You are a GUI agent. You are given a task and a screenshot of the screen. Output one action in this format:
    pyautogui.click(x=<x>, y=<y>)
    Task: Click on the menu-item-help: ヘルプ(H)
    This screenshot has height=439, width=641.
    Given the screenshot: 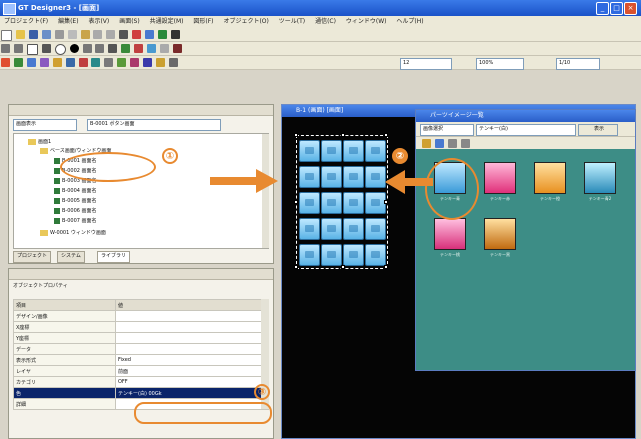 What is the action you would take?
    pyautogui.click(x=409, y=22)
    